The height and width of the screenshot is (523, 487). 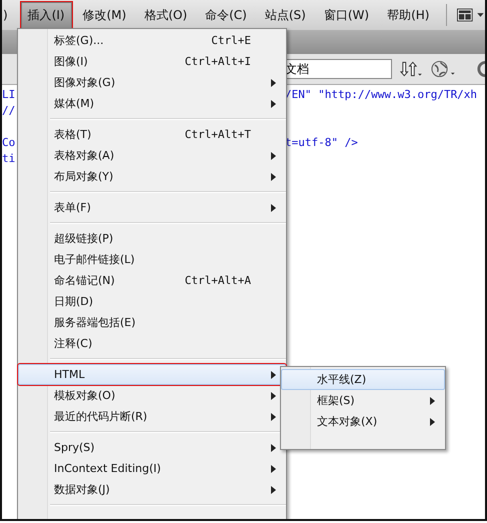 I want to click on menu-item: 格式(O), so click(x=165, y=15).